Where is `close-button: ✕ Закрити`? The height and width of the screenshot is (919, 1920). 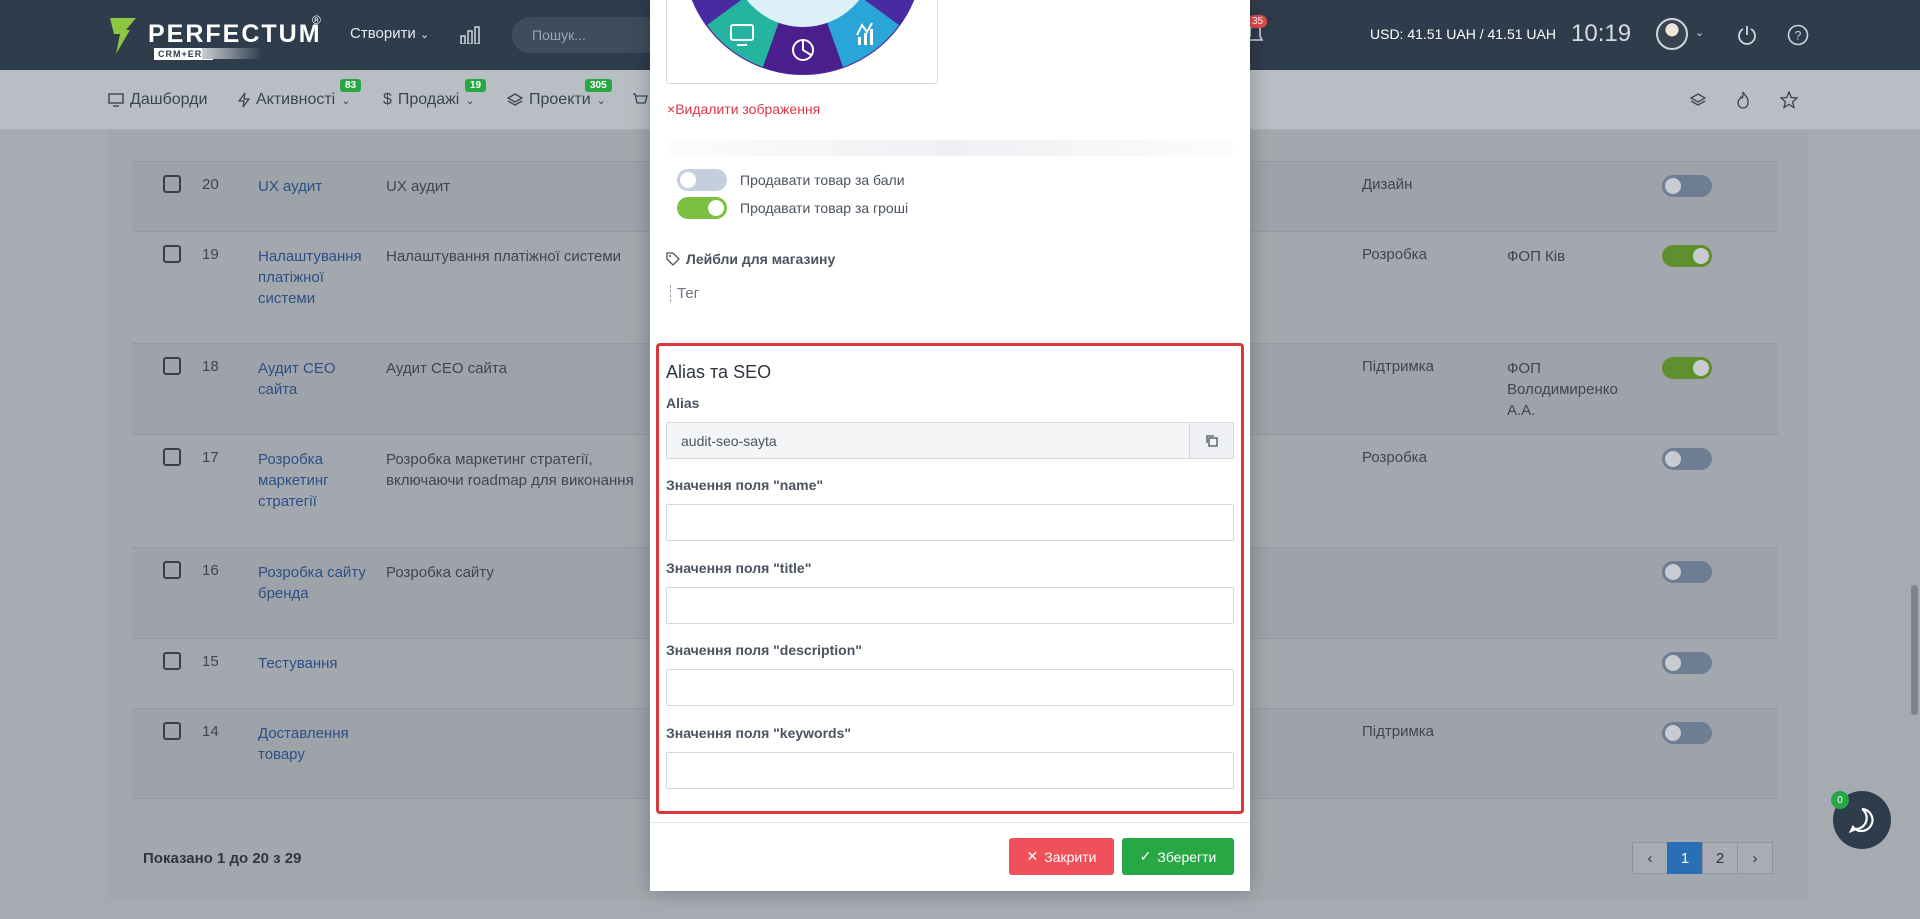
close-button: ✕ Закрити is located at coordinates (1061, 856).